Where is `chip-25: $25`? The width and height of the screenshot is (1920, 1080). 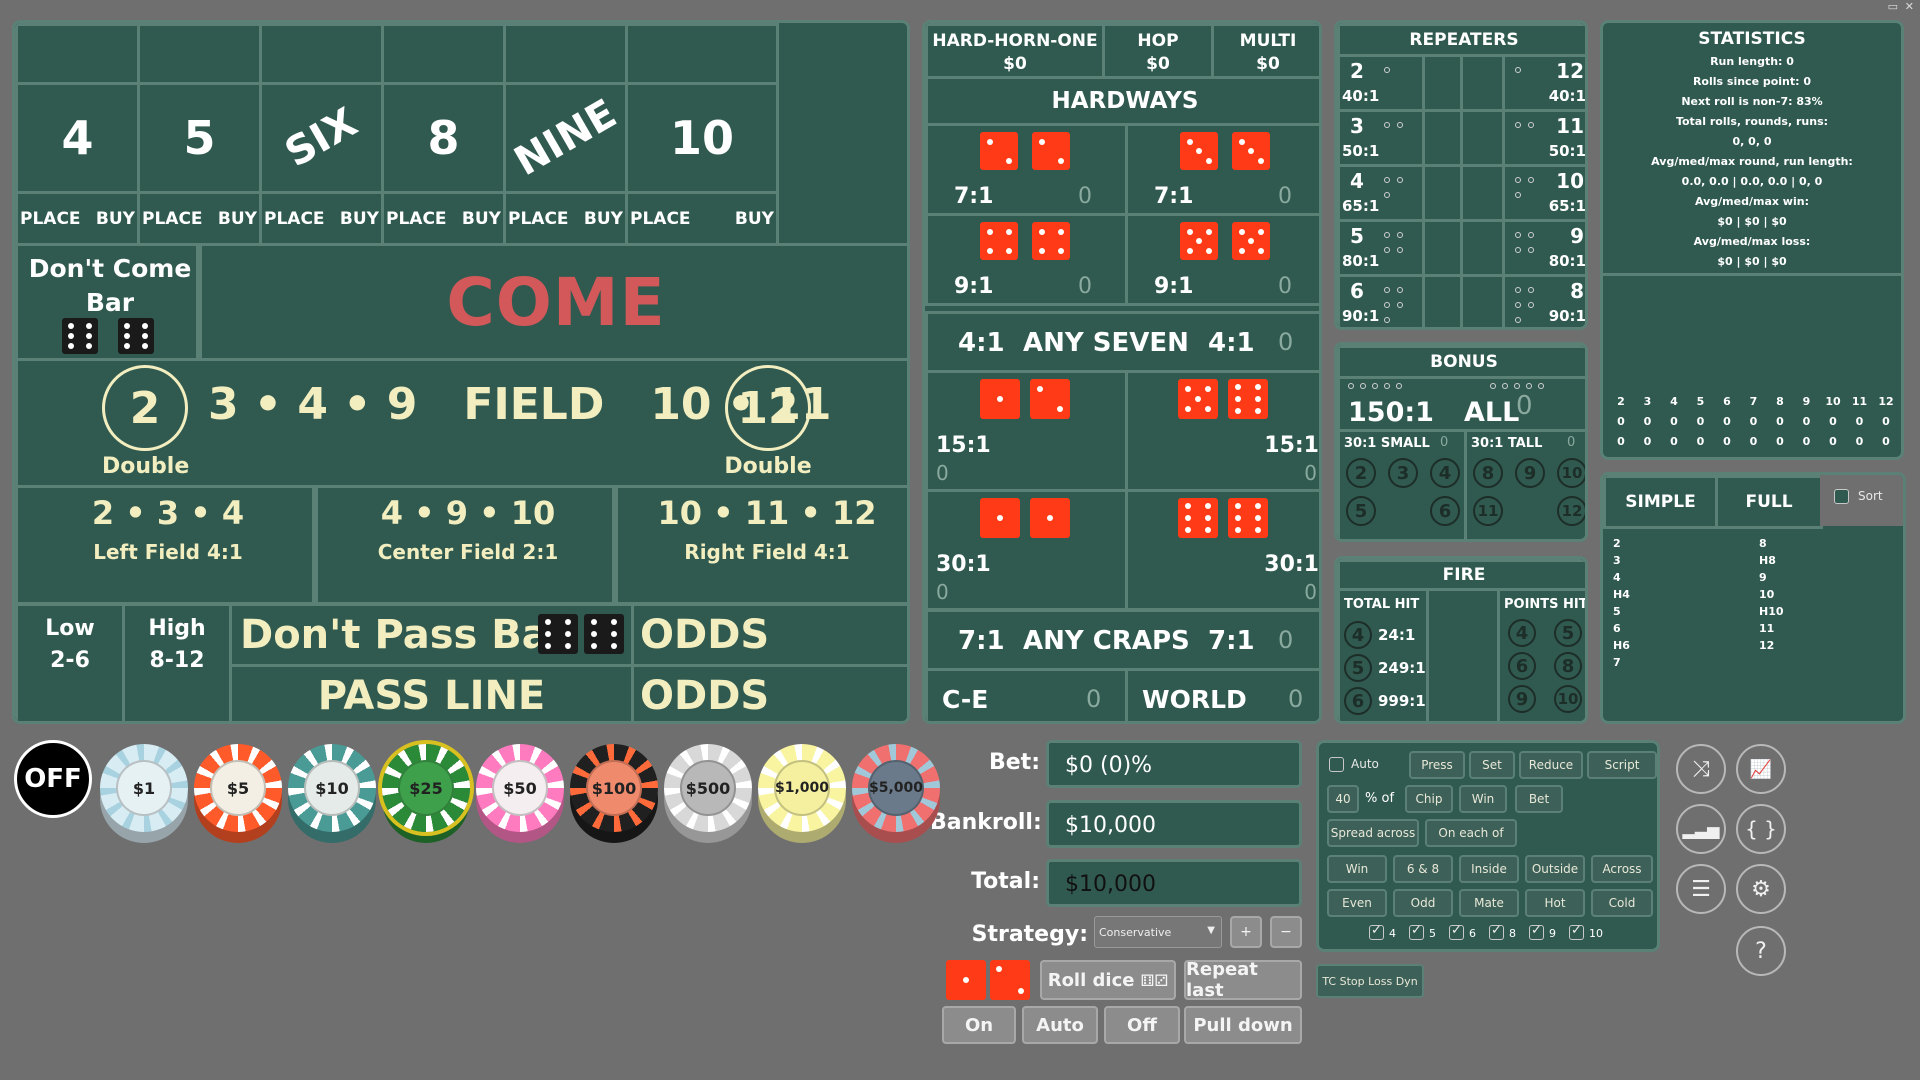 chip-25: $25 is located at coordinates (426, 788).